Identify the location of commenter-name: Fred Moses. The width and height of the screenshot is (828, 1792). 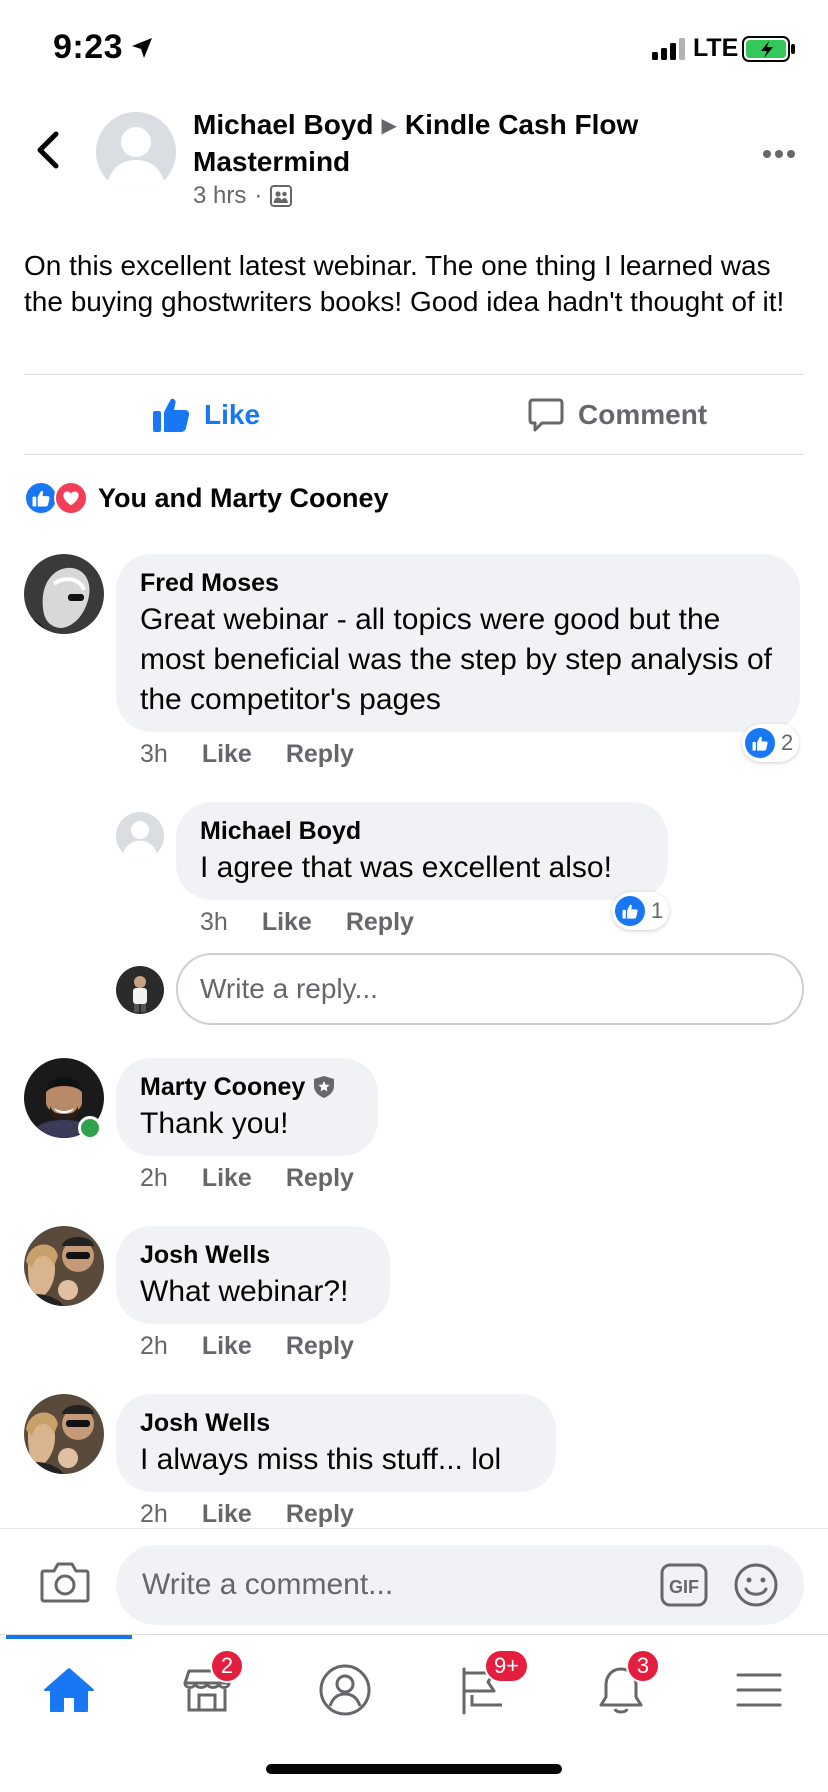
(209, 583).